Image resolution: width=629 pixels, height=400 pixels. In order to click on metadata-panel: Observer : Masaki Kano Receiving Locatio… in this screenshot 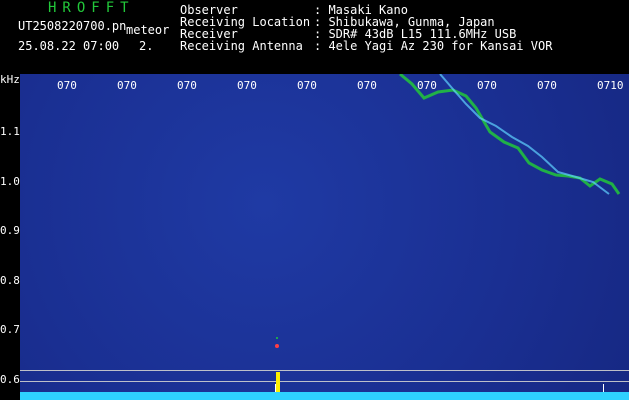, I will do `click(366, 28)`.